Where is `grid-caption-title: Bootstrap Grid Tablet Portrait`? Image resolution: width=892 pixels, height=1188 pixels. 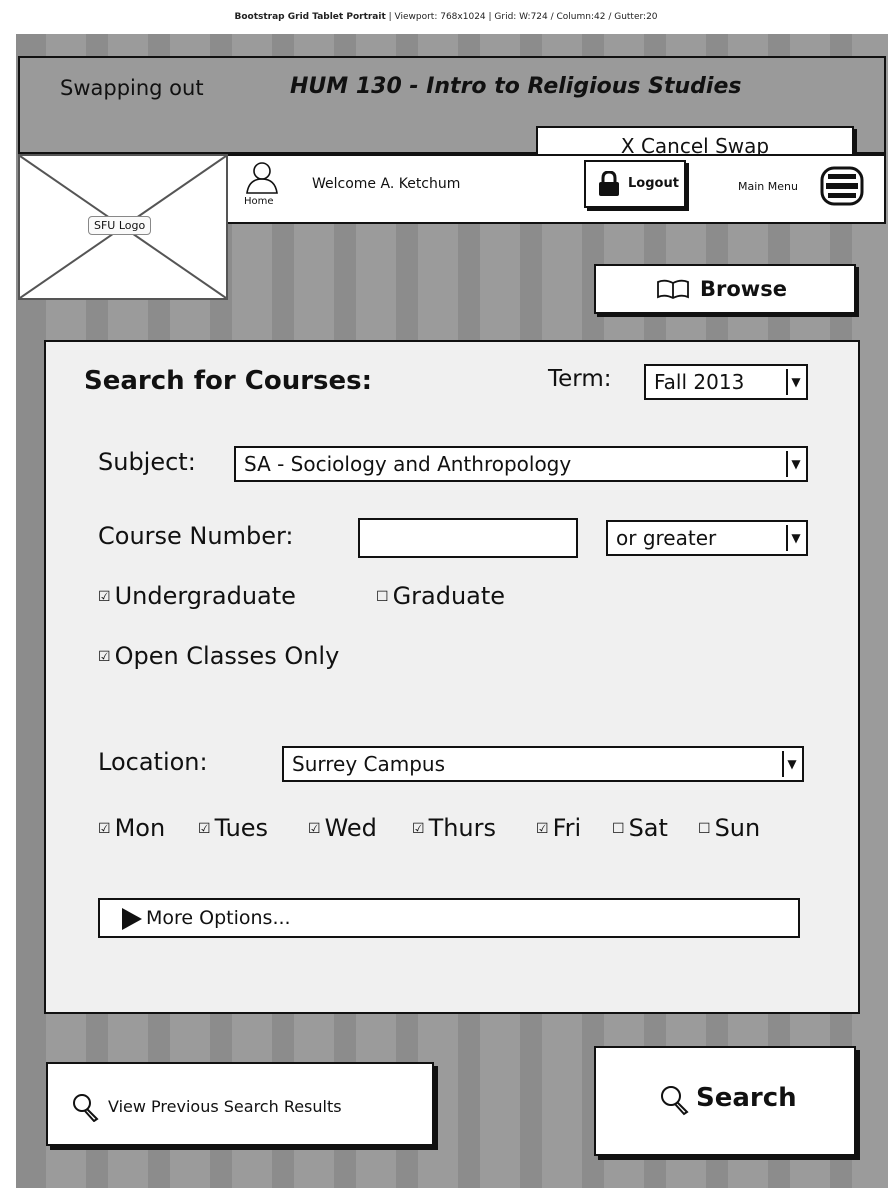
grid-caption-title: Bootstrap Grid Tablet Portrait is located at coordinates (310, 17).